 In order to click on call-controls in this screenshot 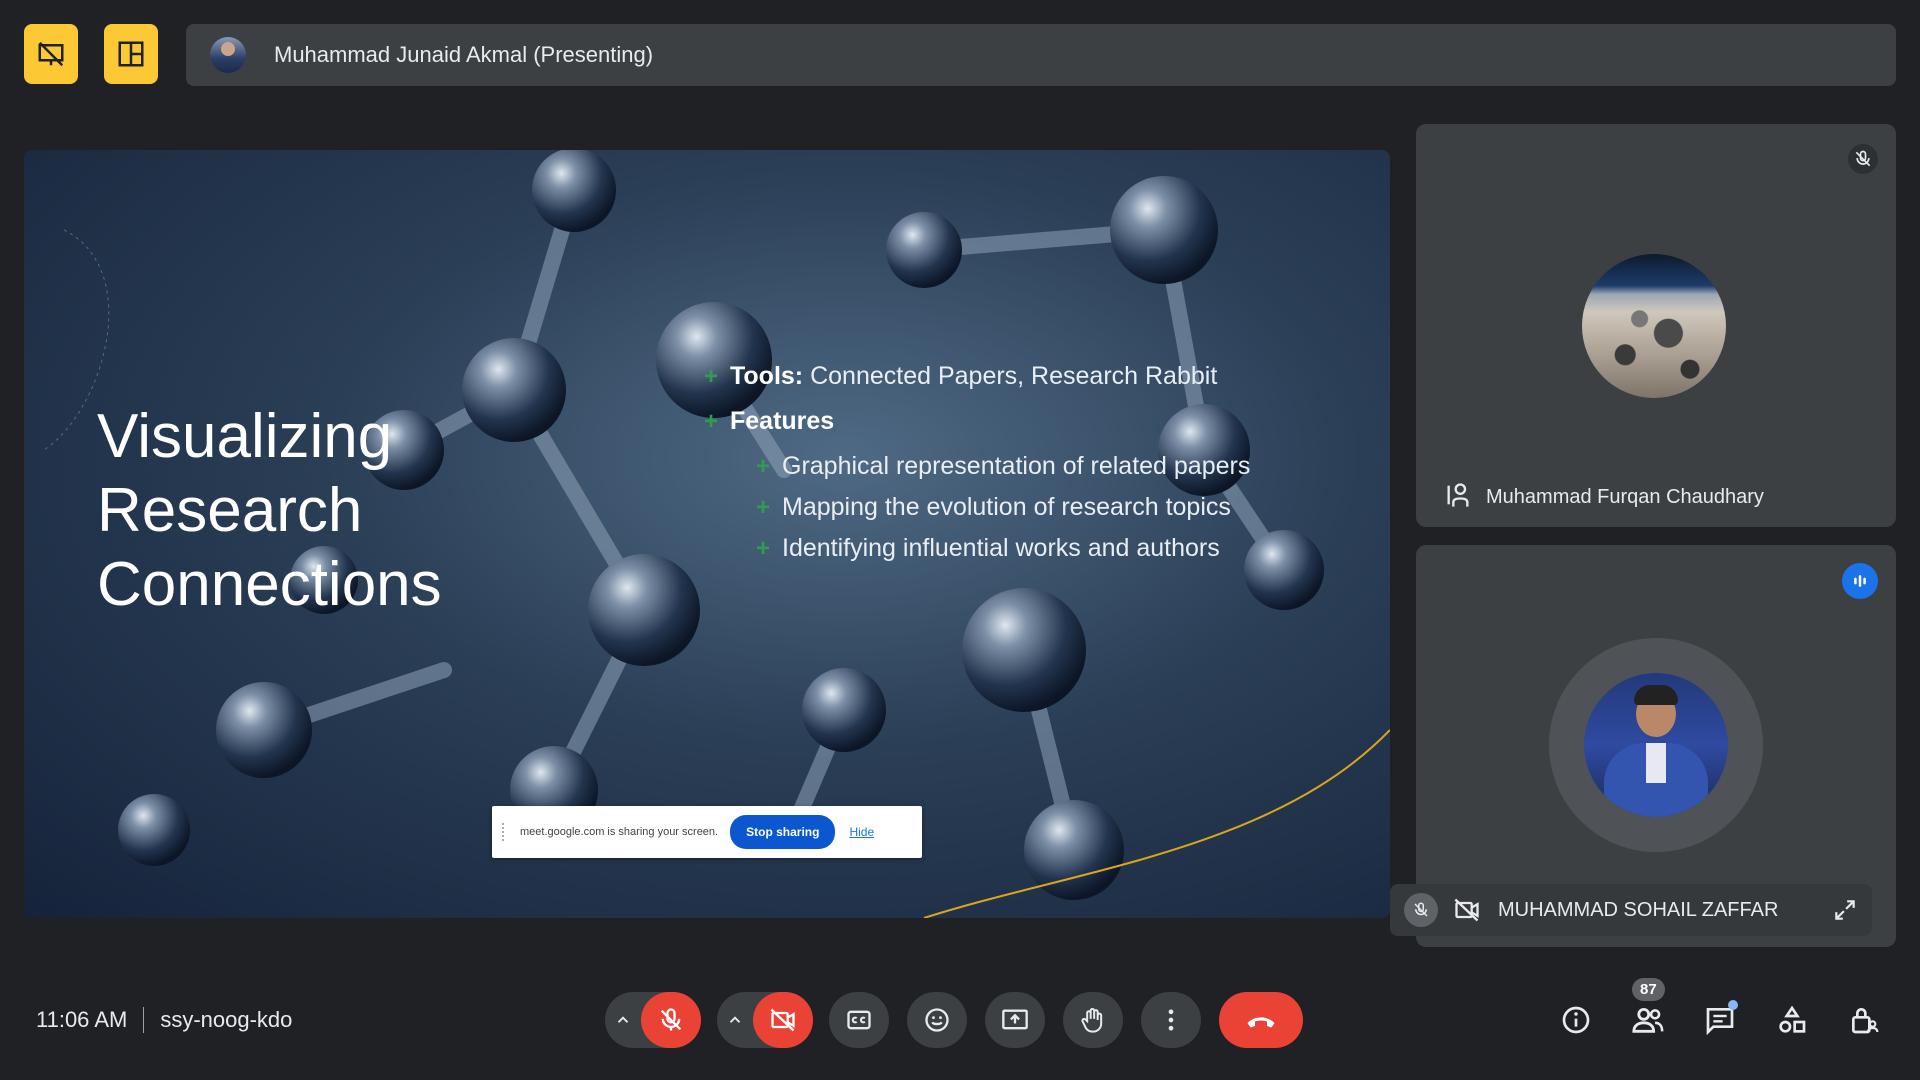, I will do `click(954, 1020)`.